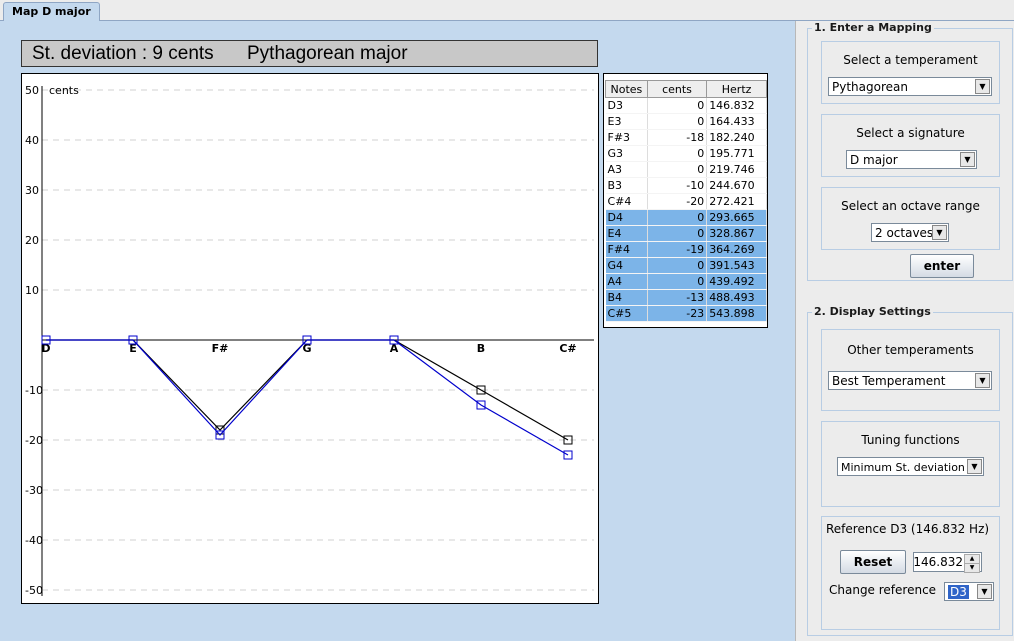  I want to click on note-cell: E4, so click(626, 233).